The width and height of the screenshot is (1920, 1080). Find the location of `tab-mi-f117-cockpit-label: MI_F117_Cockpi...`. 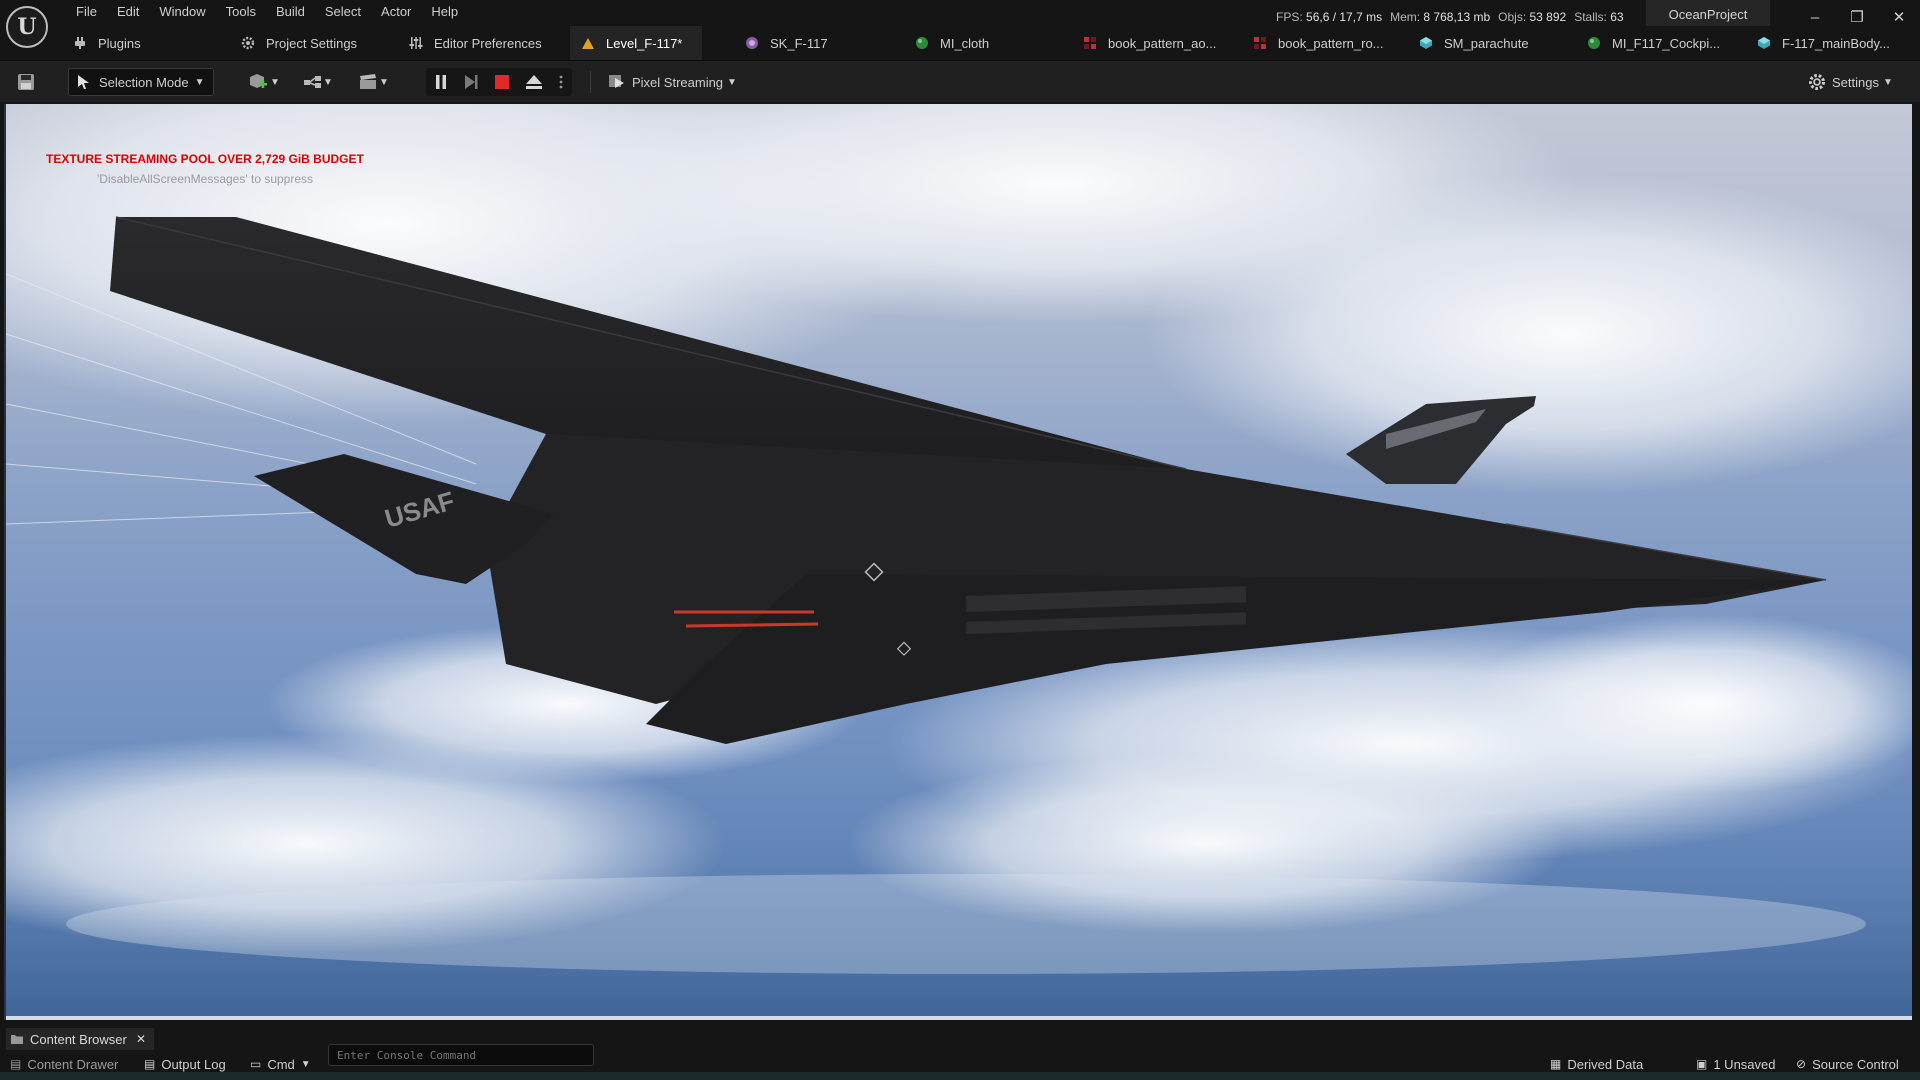

tab-mi-f117-cockpit-label: MI_F117_Cockpi... is located at coordinates (1666, 43).